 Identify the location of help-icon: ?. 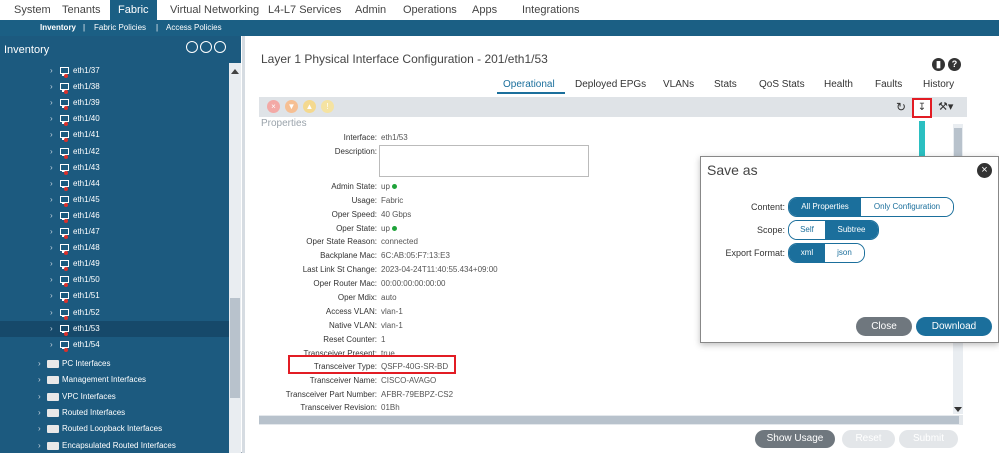
(954, 64).